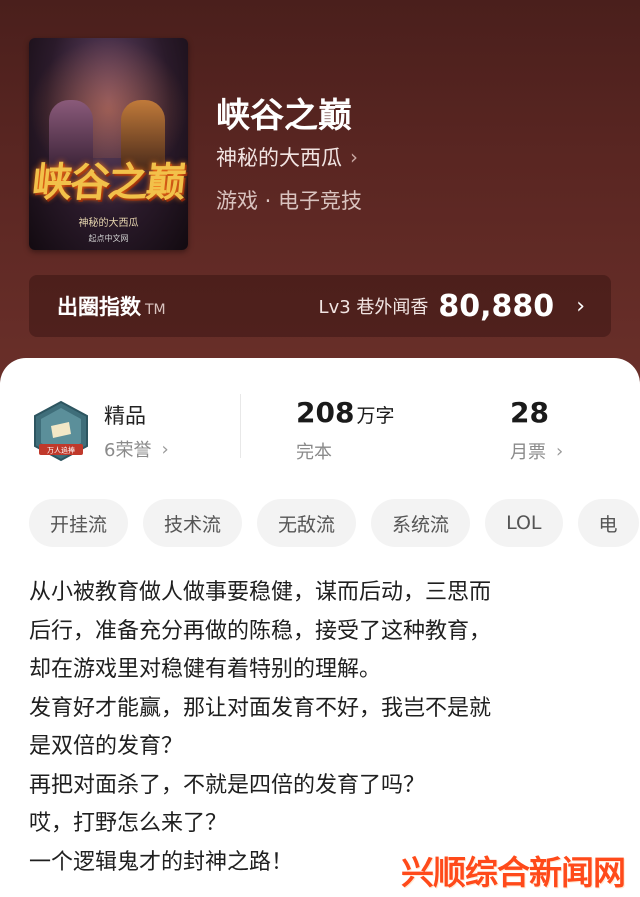 Image resolution: width=640 pixels, height=897 pixels. I want to click on tag-chip: LOL, so click(524, 523).